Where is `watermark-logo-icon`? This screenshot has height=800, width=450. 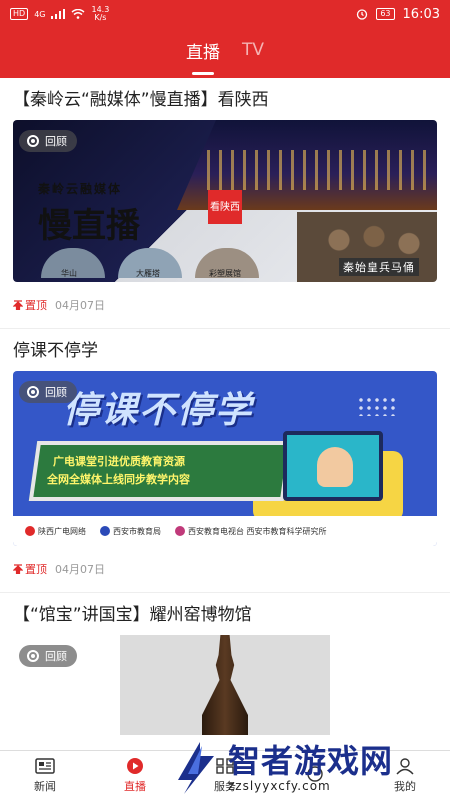
watermark-logo-icon is located at coordinates (196, 767).